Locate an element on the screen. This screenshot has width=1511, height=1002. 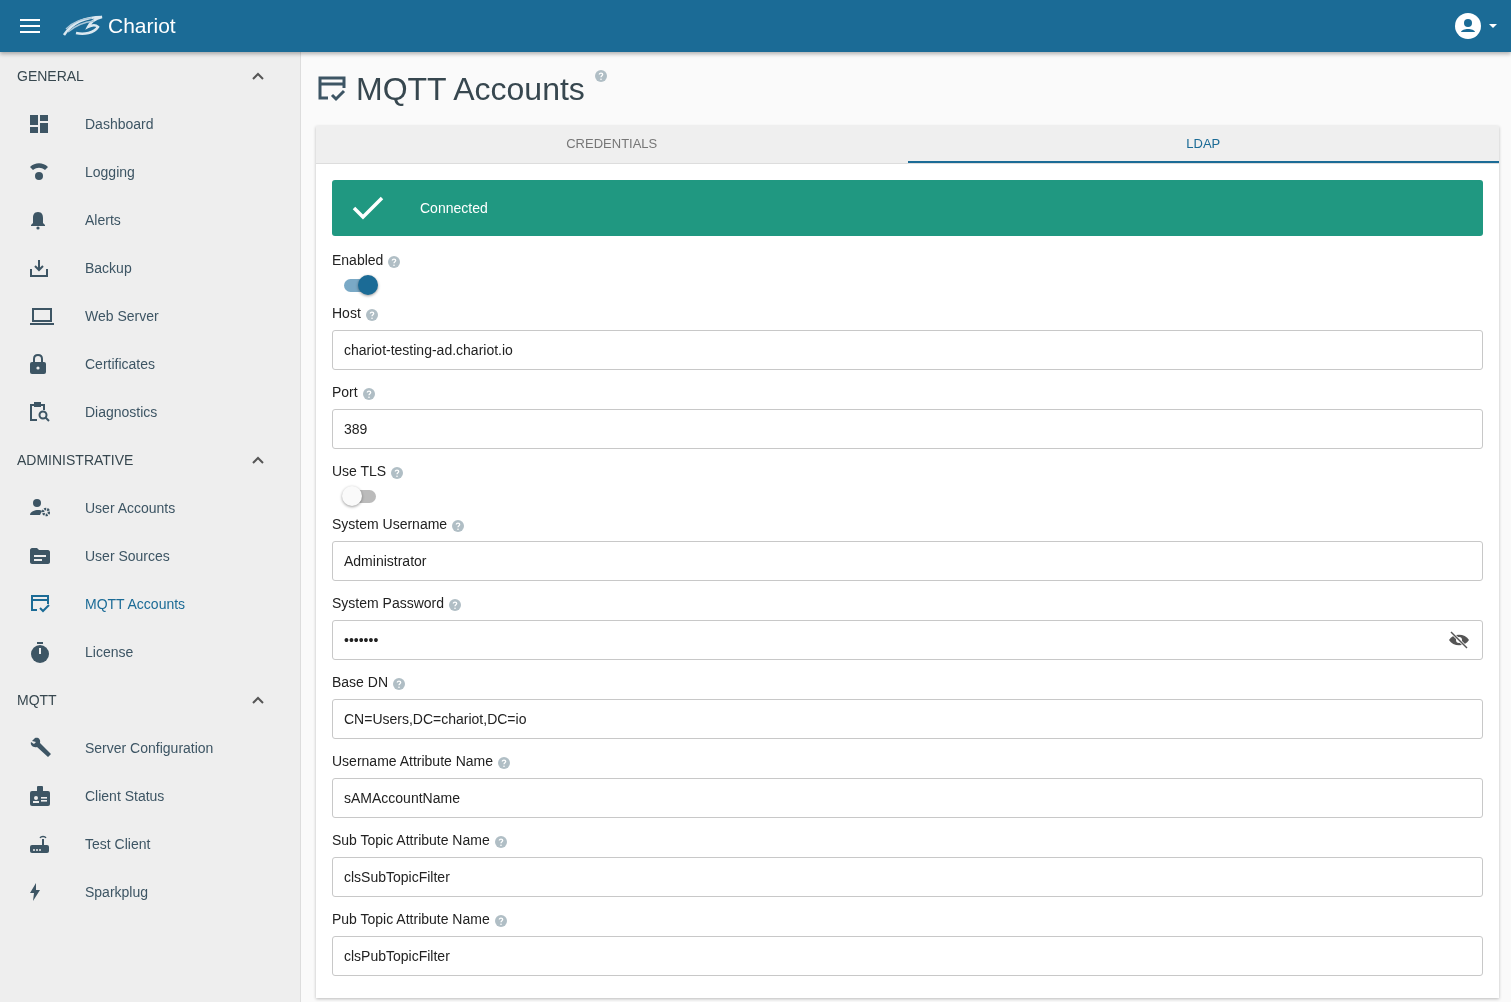
sidebar-item: Test Client is located at coordinates (150, 844).